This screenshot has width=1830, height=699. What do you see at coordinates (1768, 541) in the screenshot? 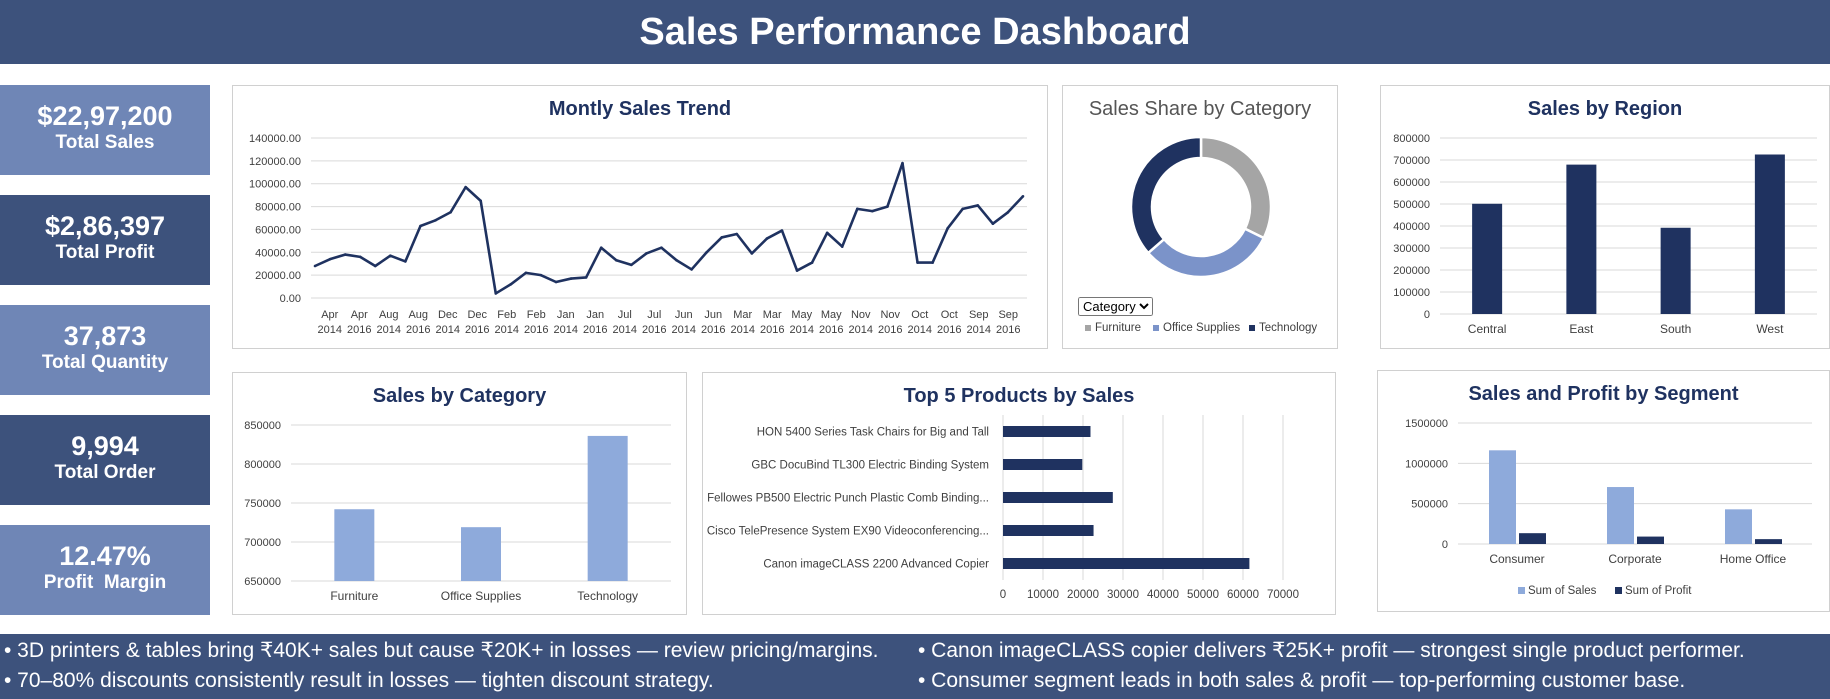
I see `profit-bar-home-office` at bounding box center [1768, 541].